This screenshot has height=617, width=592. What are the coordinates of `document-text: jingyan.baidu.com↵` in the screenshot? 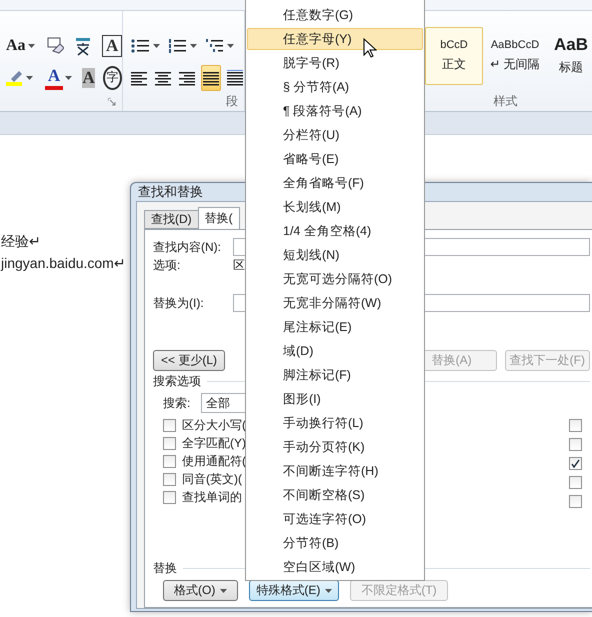 It's located at (63, 263).